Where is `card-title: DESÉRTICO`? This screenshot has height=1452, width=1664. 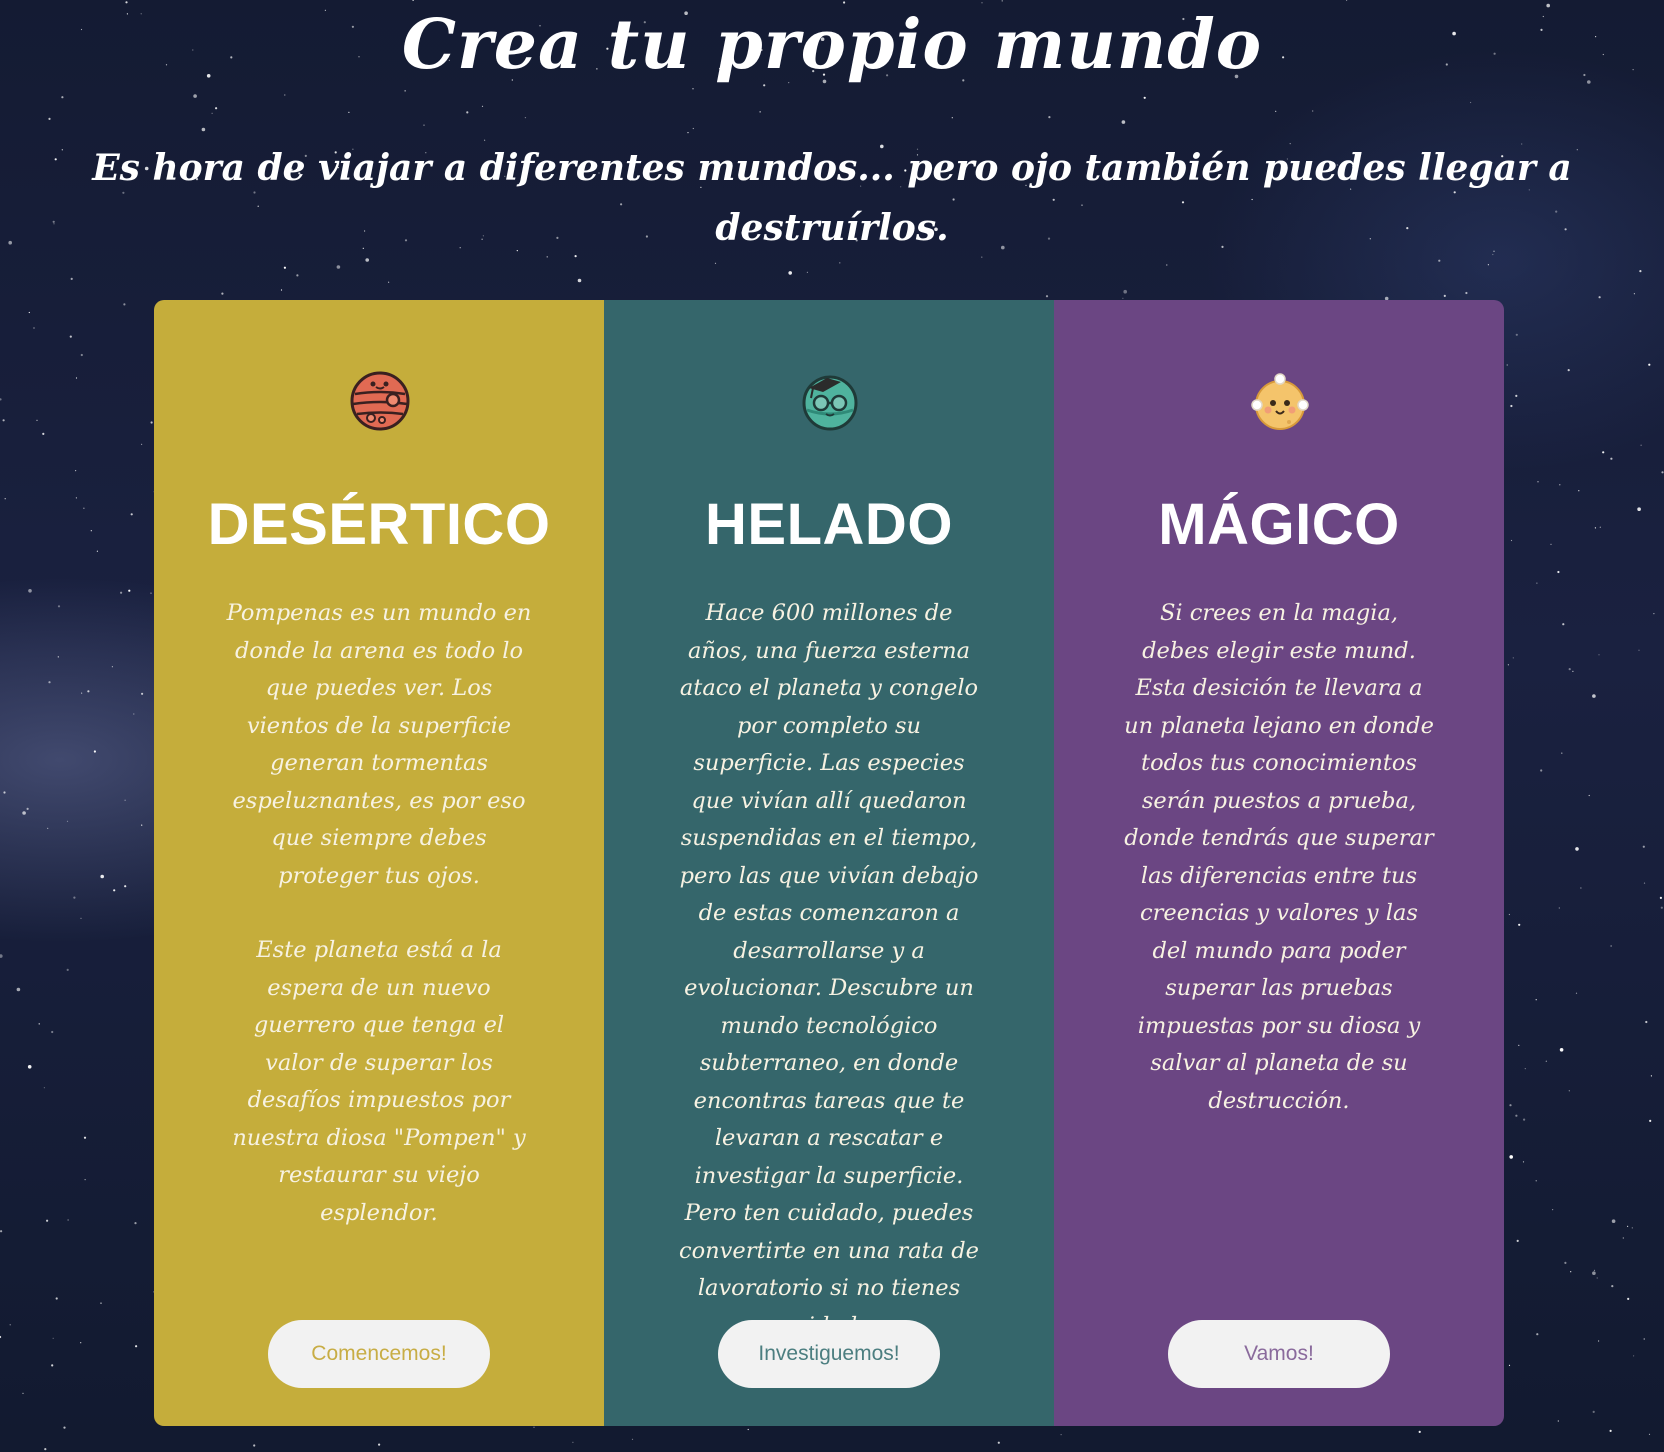
card-title: DESÉRTICO is located at coordinates (379, 524).